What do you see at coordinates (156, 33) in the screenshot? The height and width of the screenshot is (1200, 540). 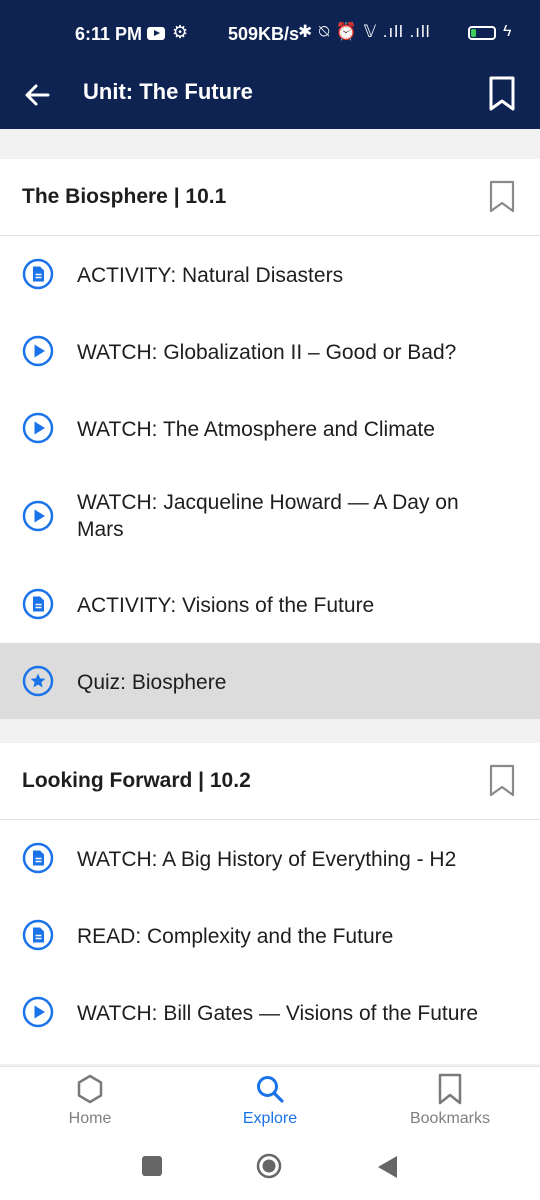 I see `youtube-notification-icon` at bounding box center [156, 33].